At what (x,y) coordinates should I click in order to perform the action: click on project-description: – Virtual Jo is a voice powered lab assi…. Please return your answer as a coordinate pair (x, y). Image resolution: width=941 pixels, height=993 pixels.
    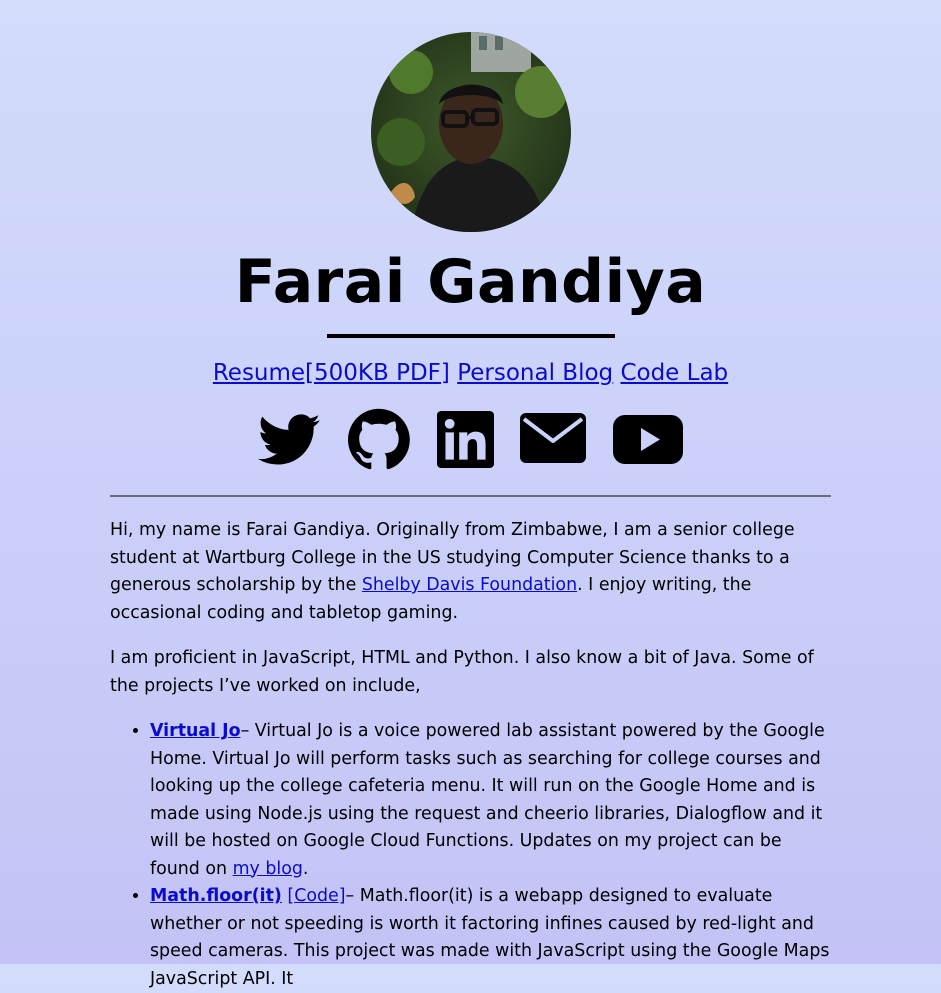
    Looking at the image, I should click on (487, 800).